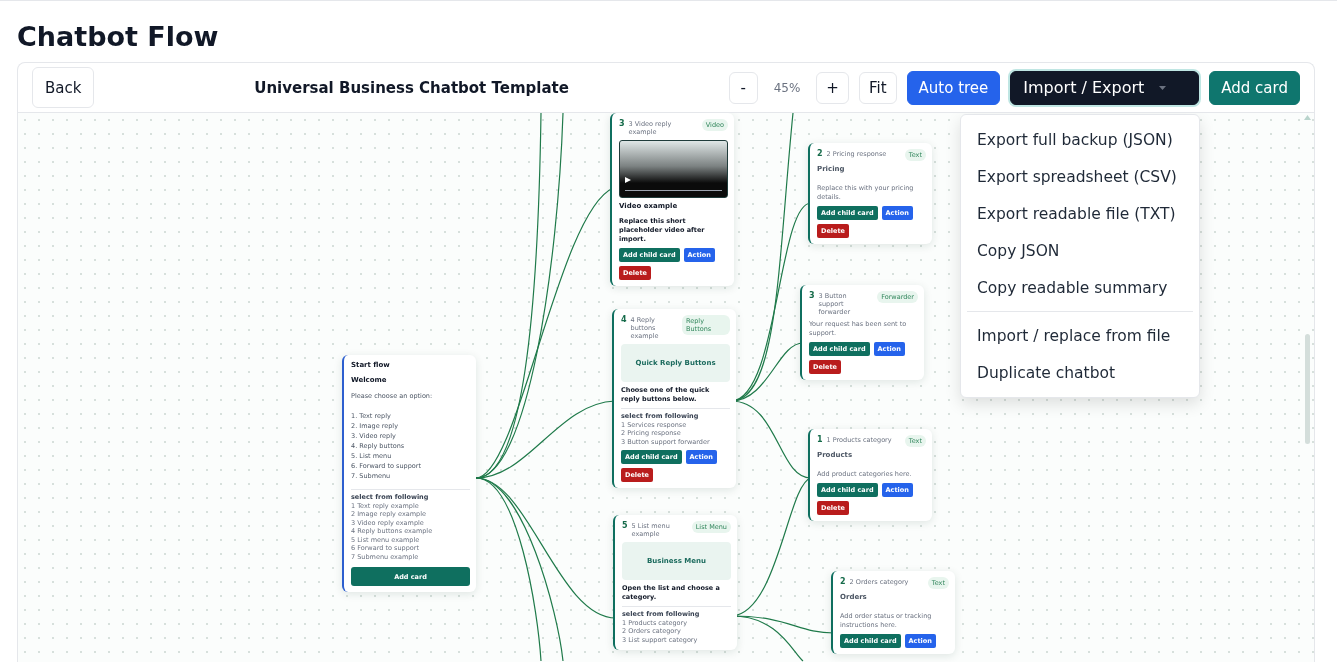 The height and width of the screenshot is (662, 1337). Describe the element at coordinates (953, 87) in the screenshot. I see `auto-tree-button: Auto tree` at that location.